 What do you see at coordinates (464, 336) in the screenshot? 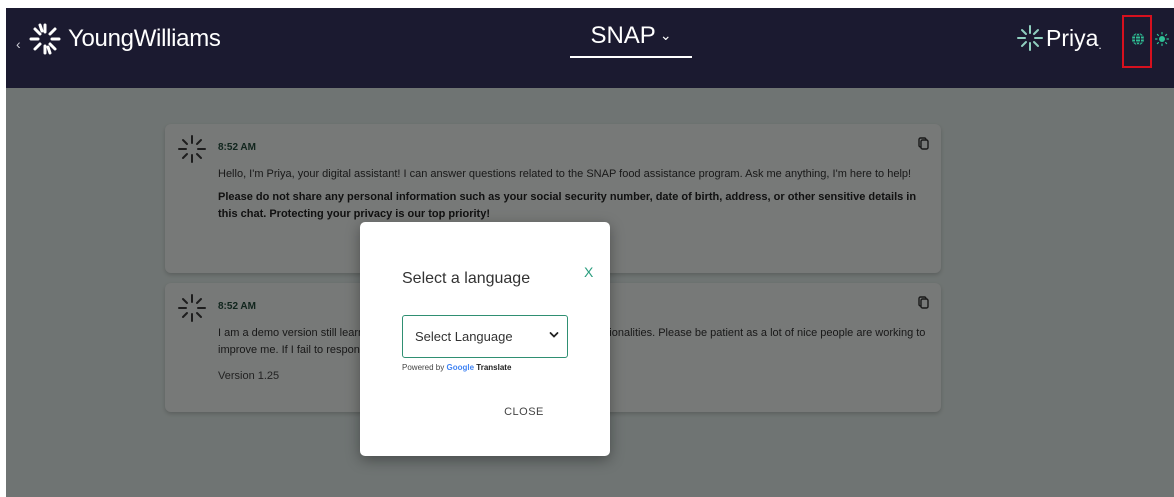
I see `language-select-value: Select Language` at bounding box center [464, 336].